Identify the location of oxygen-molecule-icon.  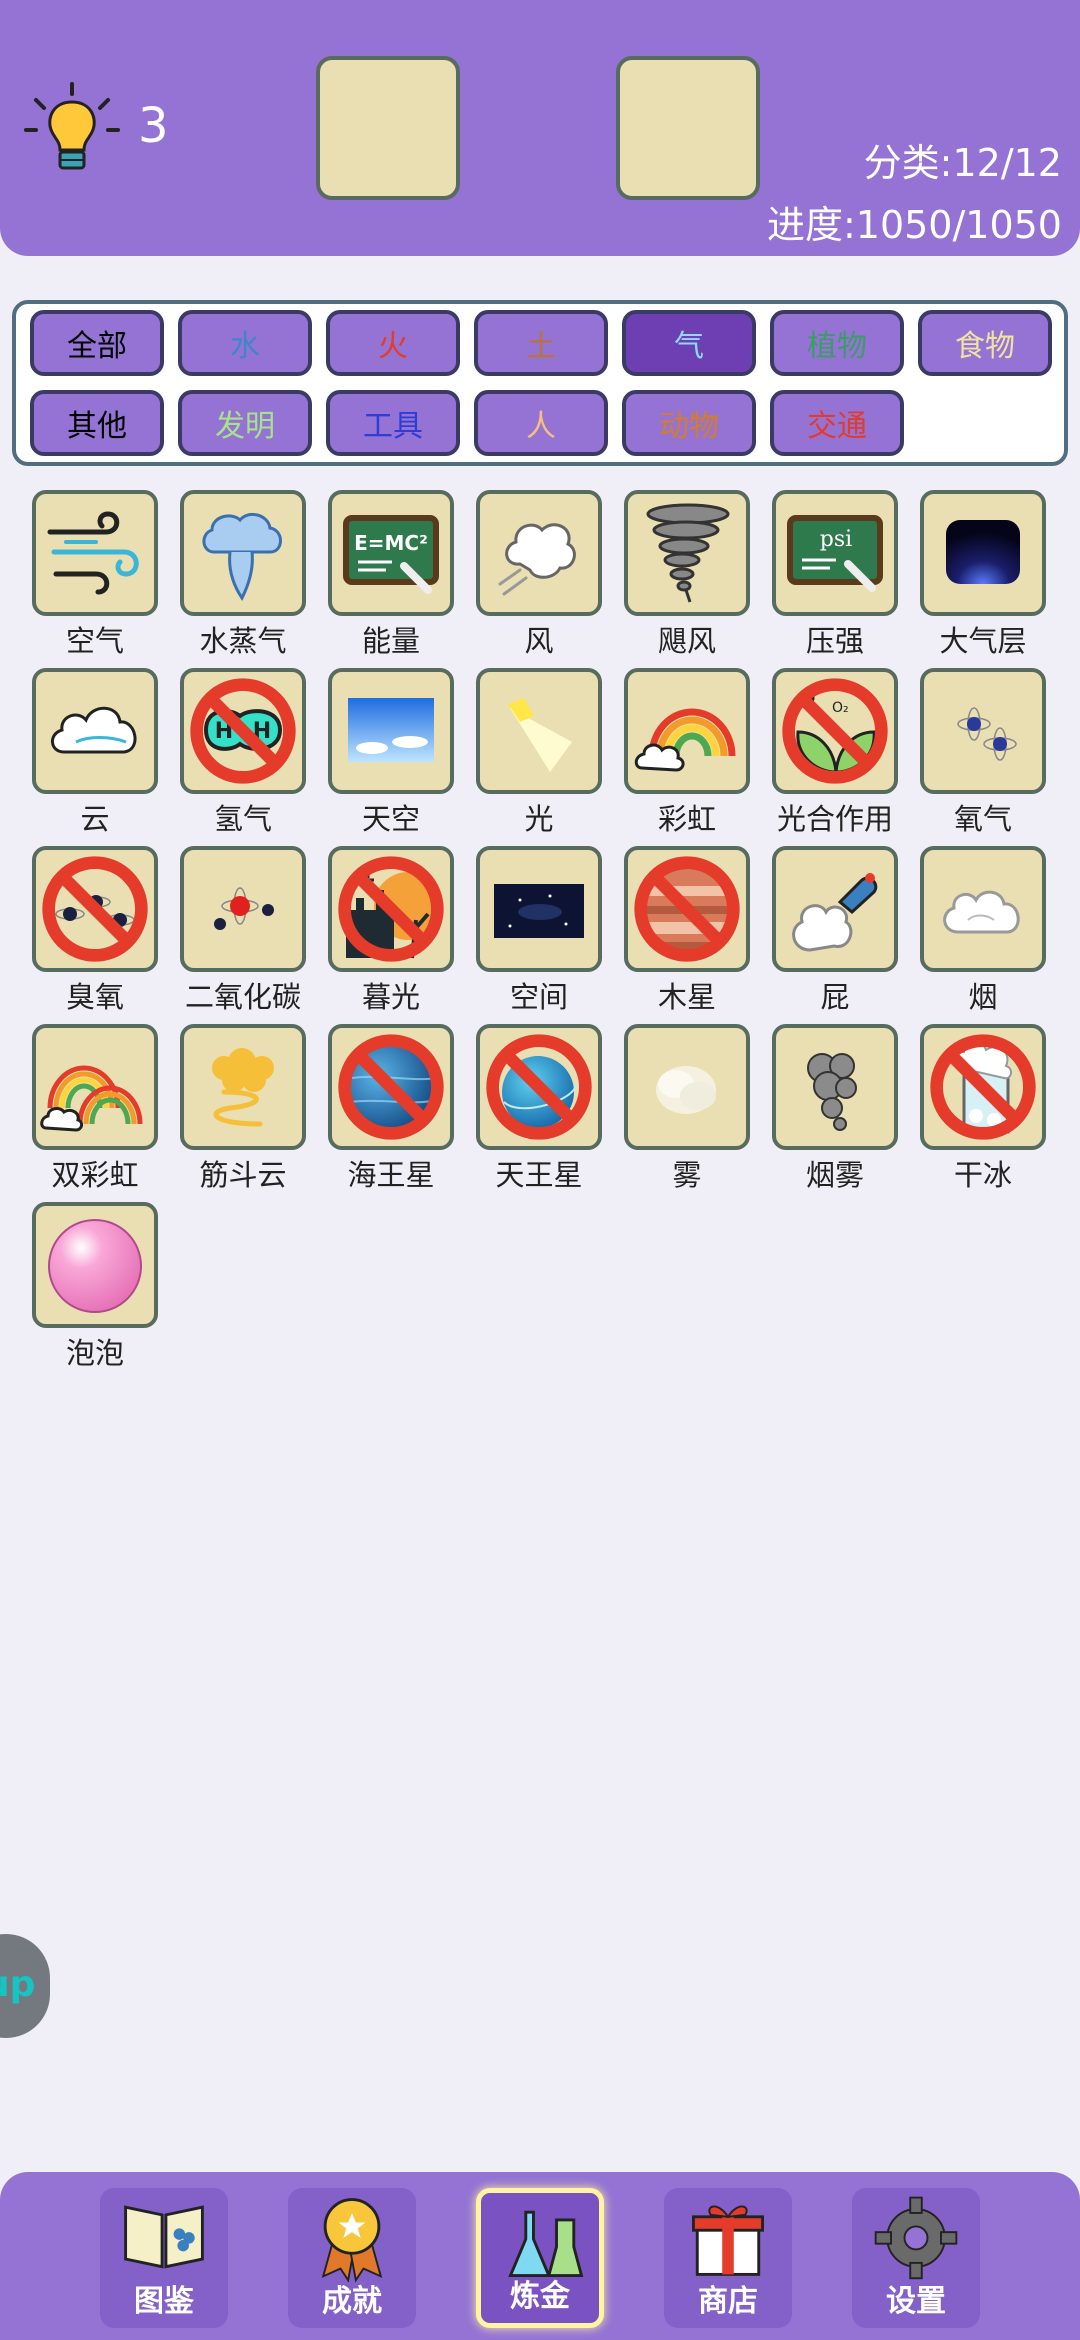
(987, 734).